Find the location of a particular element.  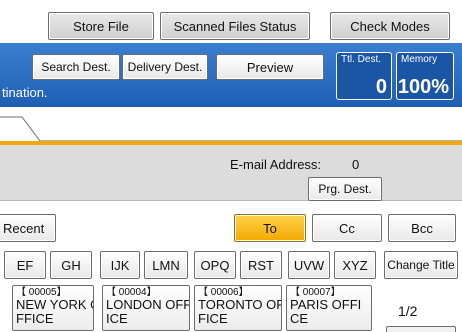

search-destination-button: Search Dest. is located at coordinates (76, 67).